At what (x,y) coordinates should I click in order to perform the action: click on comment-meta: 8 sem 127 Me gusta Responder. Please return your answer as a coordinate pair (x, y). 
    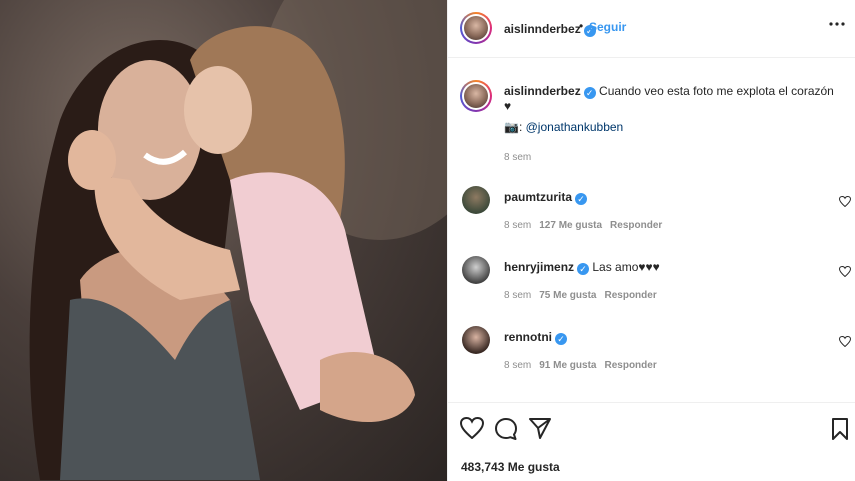
    Looking at the image, I should click on (583, 225).